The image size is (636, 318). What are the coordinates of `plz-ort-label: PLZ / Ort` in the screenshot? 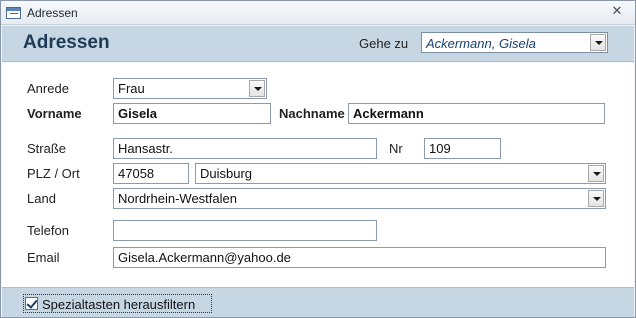 It's located at (53, 173).